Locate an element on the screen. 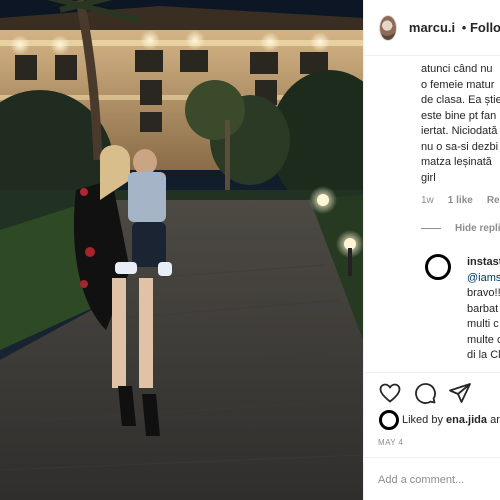 The width and height of the screenshot is (500, 500). liked-by-avatar is located at coordinates (389, 420).